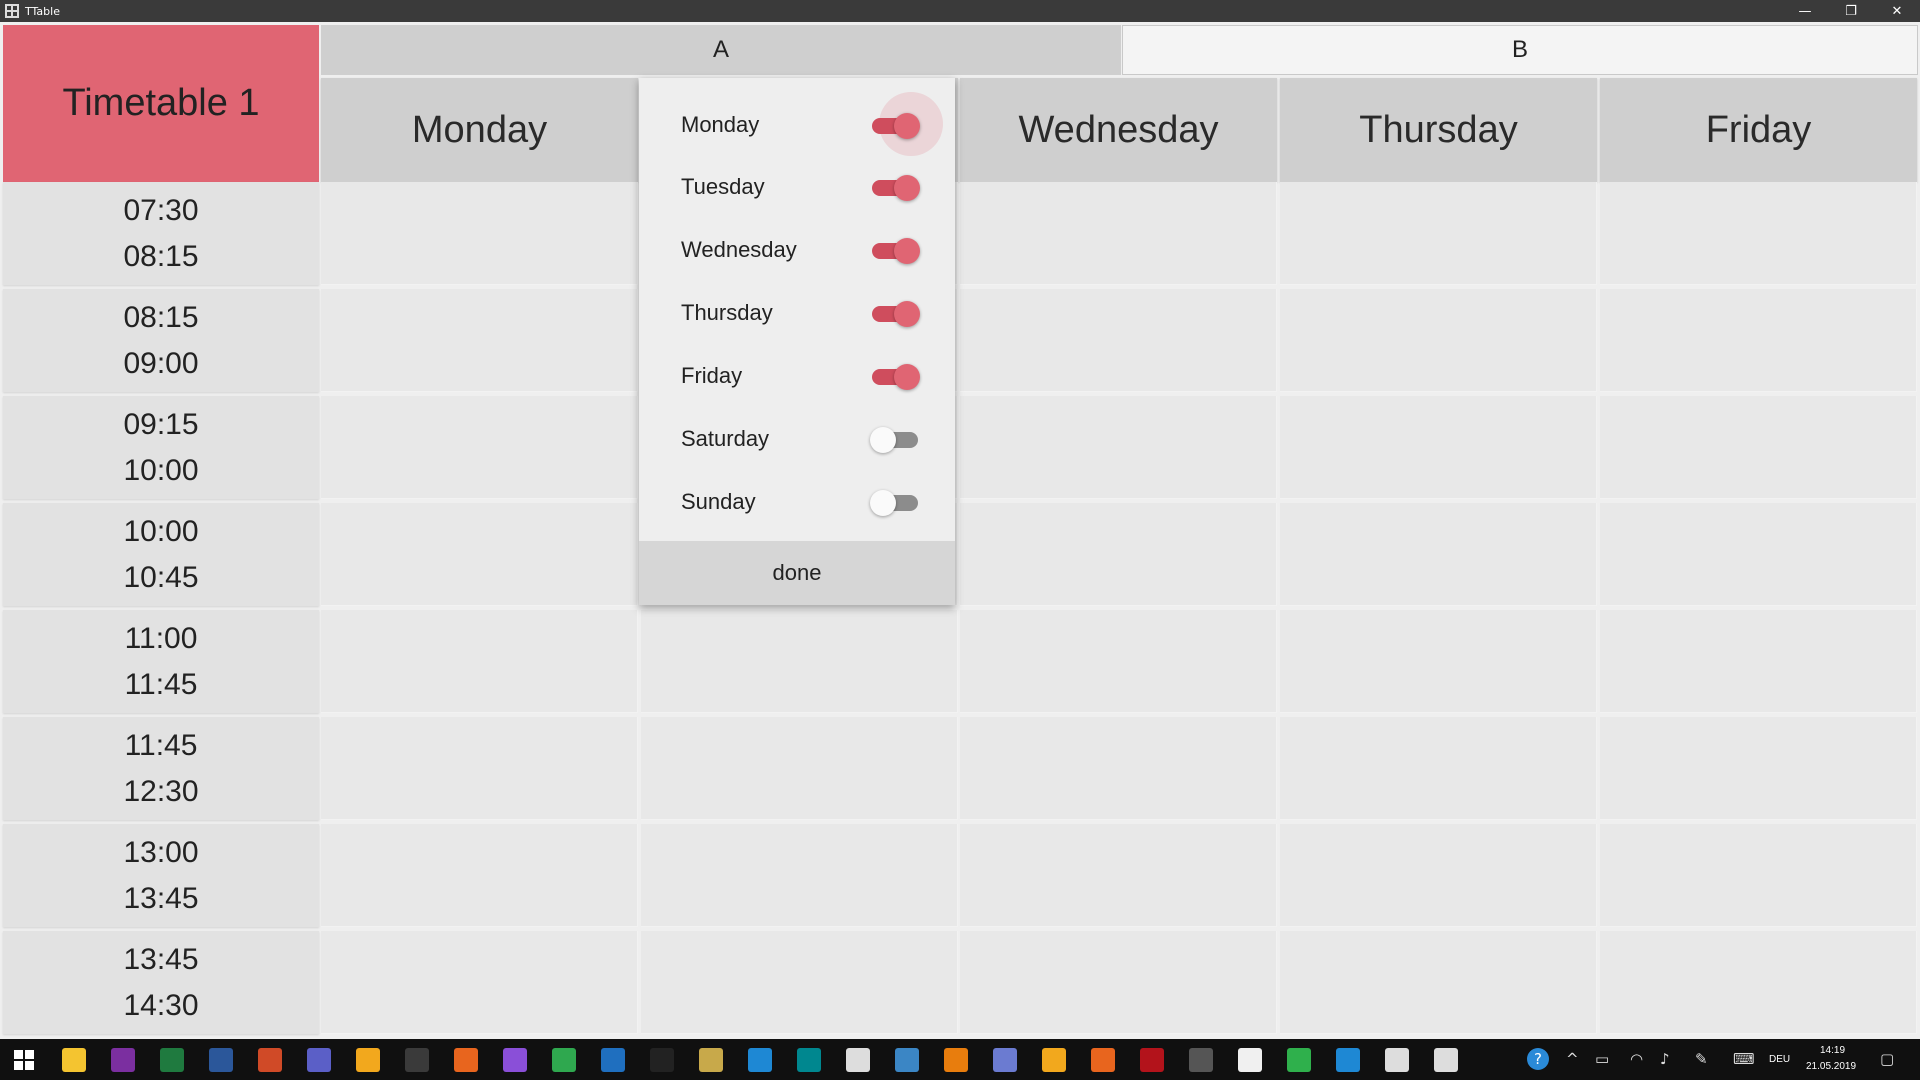  What do you see at coordinates (711, 1060) in the screenshot?
I see `cube-app-icon` at bounding box center [711, 1060].